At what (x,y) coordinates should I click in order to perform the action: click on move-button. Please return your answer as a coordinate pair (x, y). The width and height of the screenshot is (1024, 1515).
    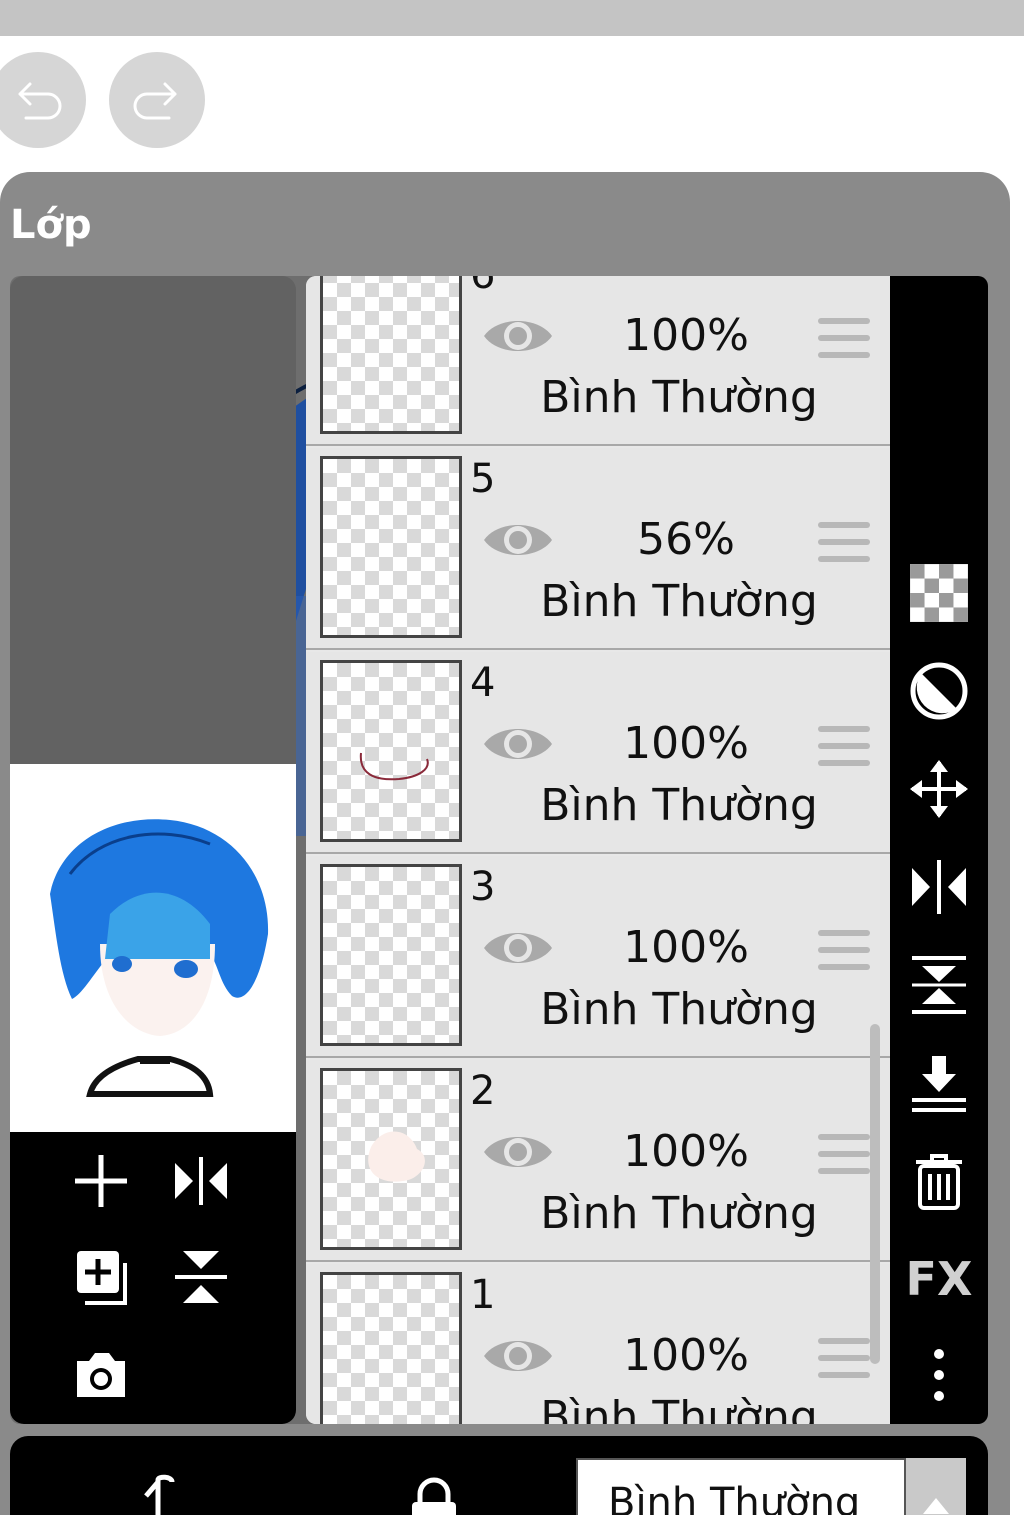
    Looking at the image, I should click on (939, 789).